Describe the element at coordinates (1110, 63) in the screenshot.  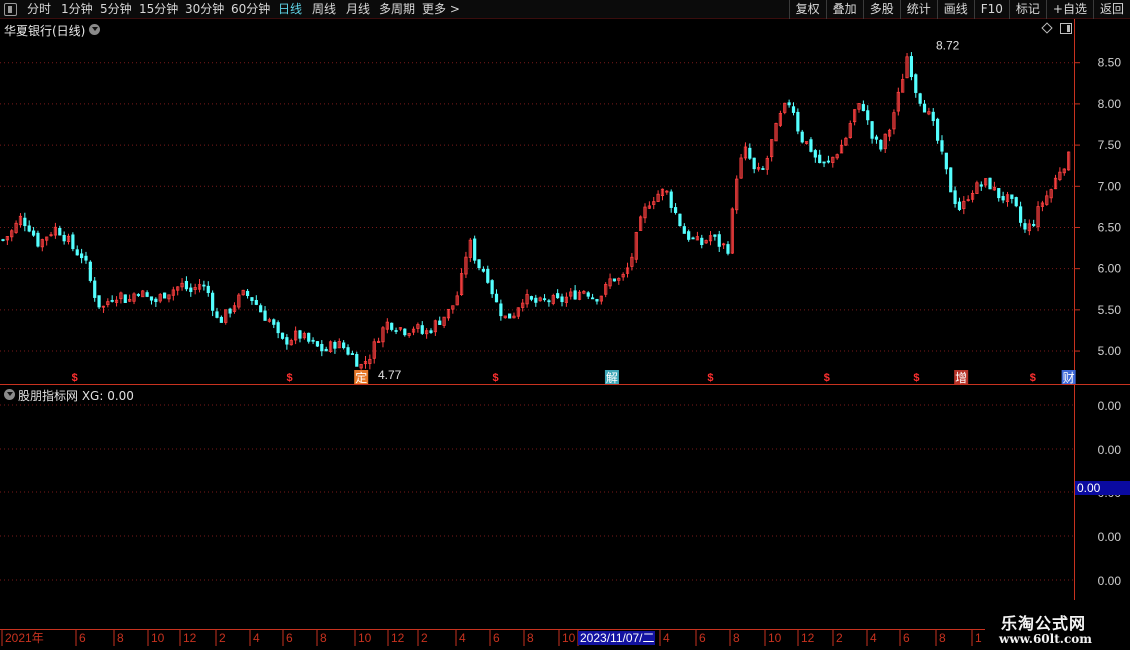
I see `y-tick-label: 8.50` at that location.